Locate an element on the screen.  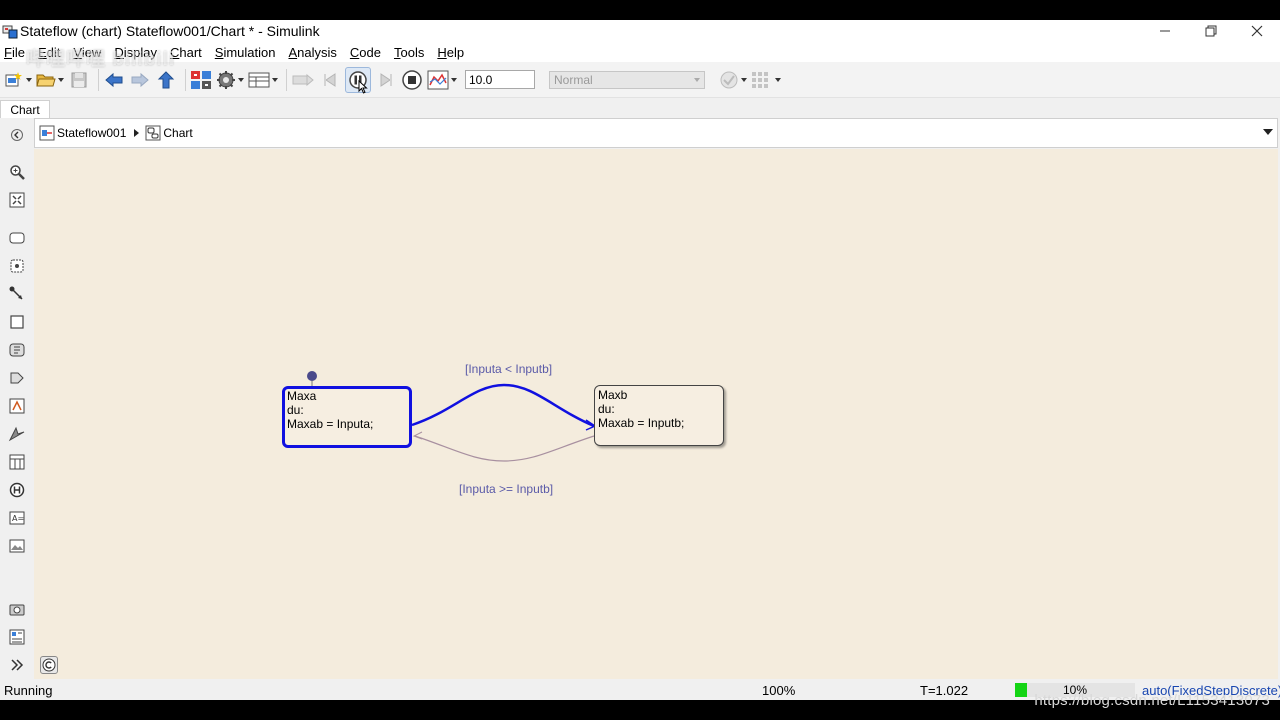
fit-to-view-button is located at coordinates (17, 200).